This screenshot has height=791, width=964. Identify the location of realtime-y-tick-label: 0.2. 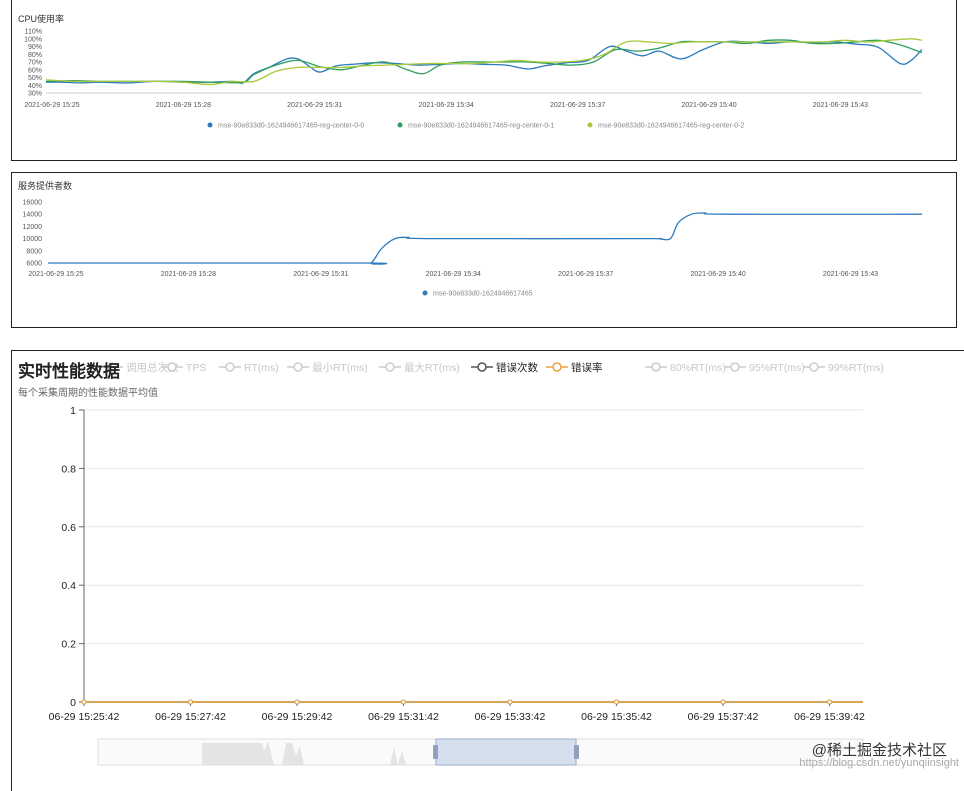
(68, 645).